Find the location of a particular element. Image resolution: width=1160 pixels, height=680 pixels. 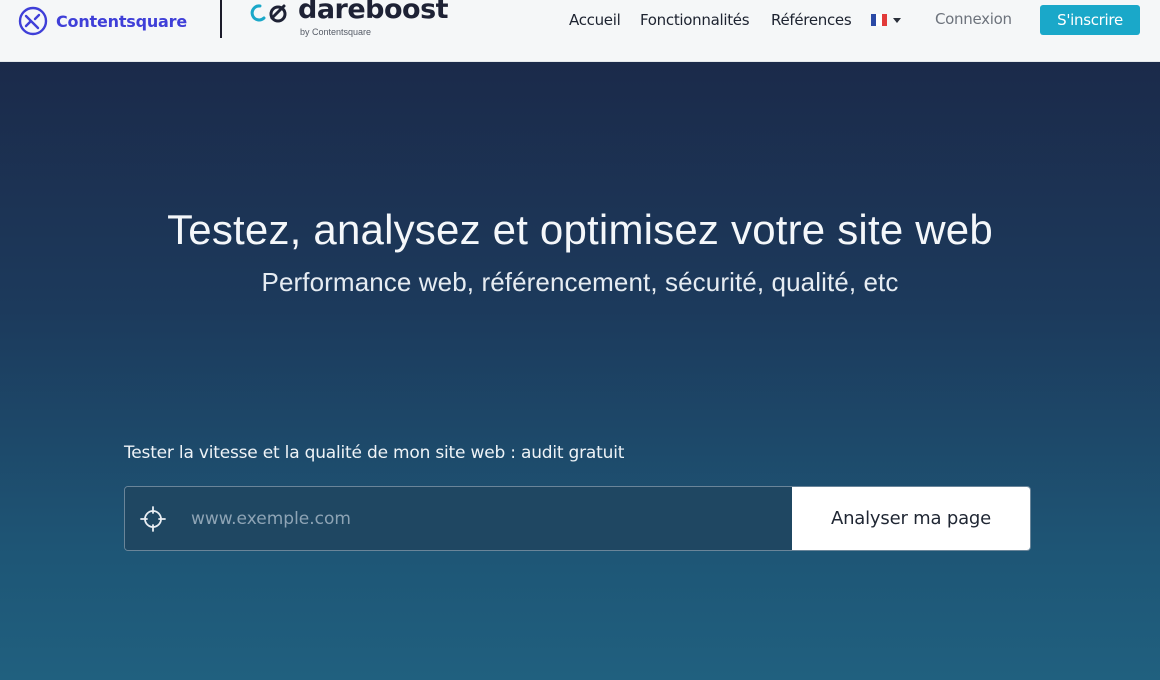

url-analysis-form: Analyser ma page is located at coordinates (577, 518).